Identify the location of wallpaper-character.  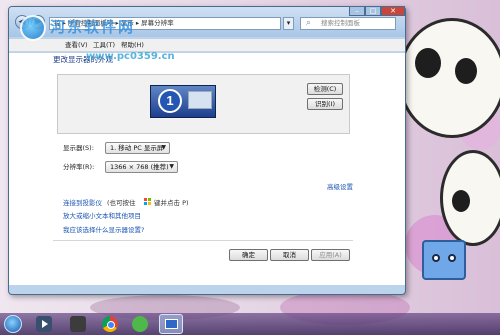
(444, 260).